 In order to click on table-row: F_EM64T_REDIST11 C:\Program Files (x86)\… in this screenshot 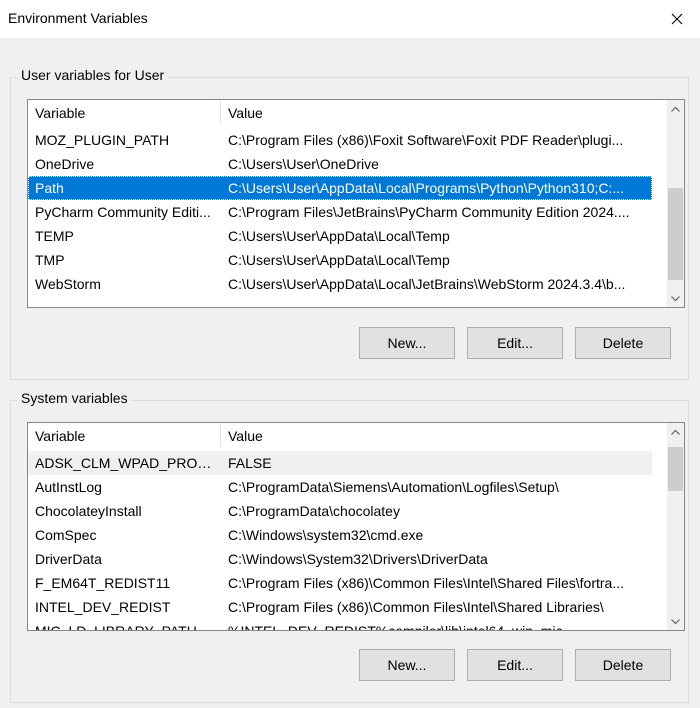, I will do `click(340, 583)`.